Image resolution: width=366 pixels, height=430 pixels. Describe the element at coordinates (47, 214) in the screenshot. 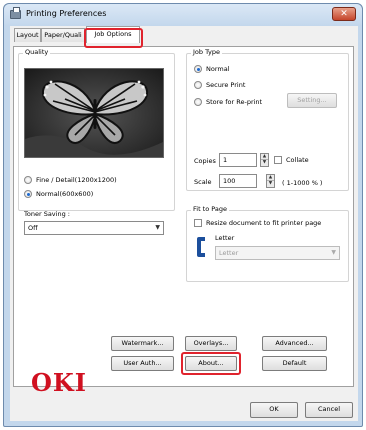

I see `toner-saving-label: Toner Saving :` at that location.